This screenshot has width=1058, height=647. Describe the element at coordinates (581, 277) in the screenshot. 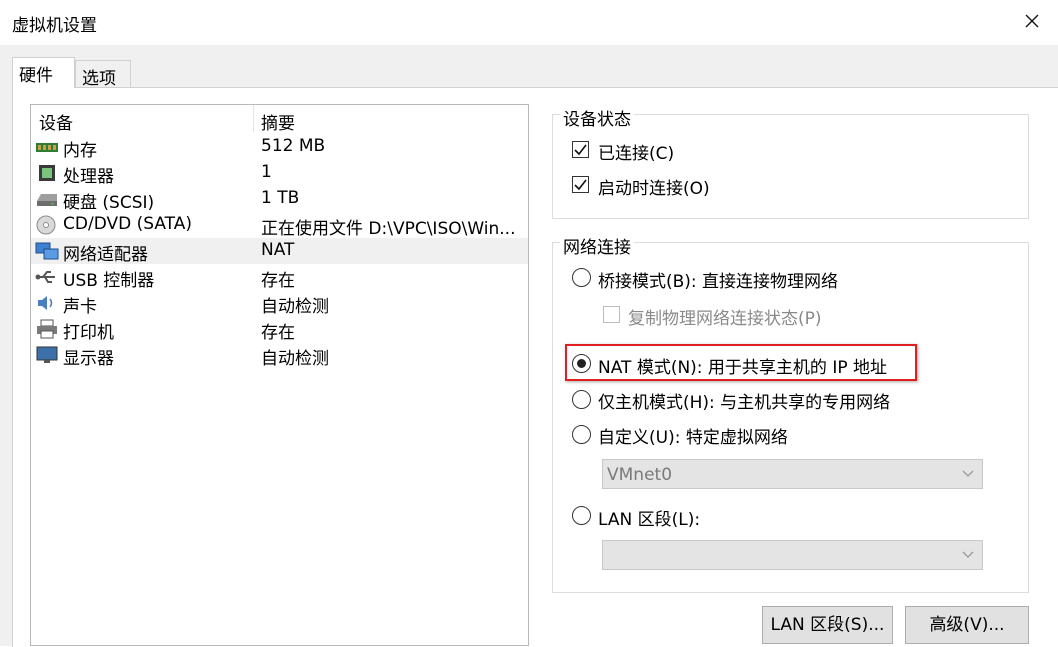

I see `bridged-radio` at that location.